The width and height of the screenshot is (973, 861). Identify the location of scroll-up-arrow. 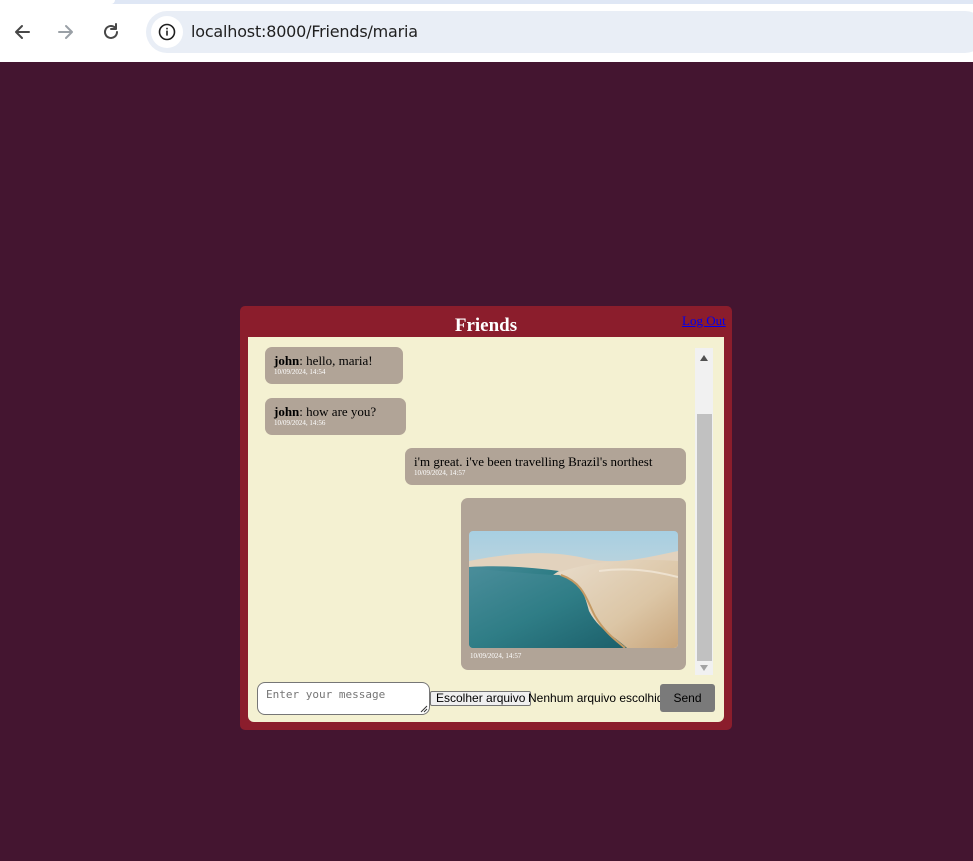
(704, 358).